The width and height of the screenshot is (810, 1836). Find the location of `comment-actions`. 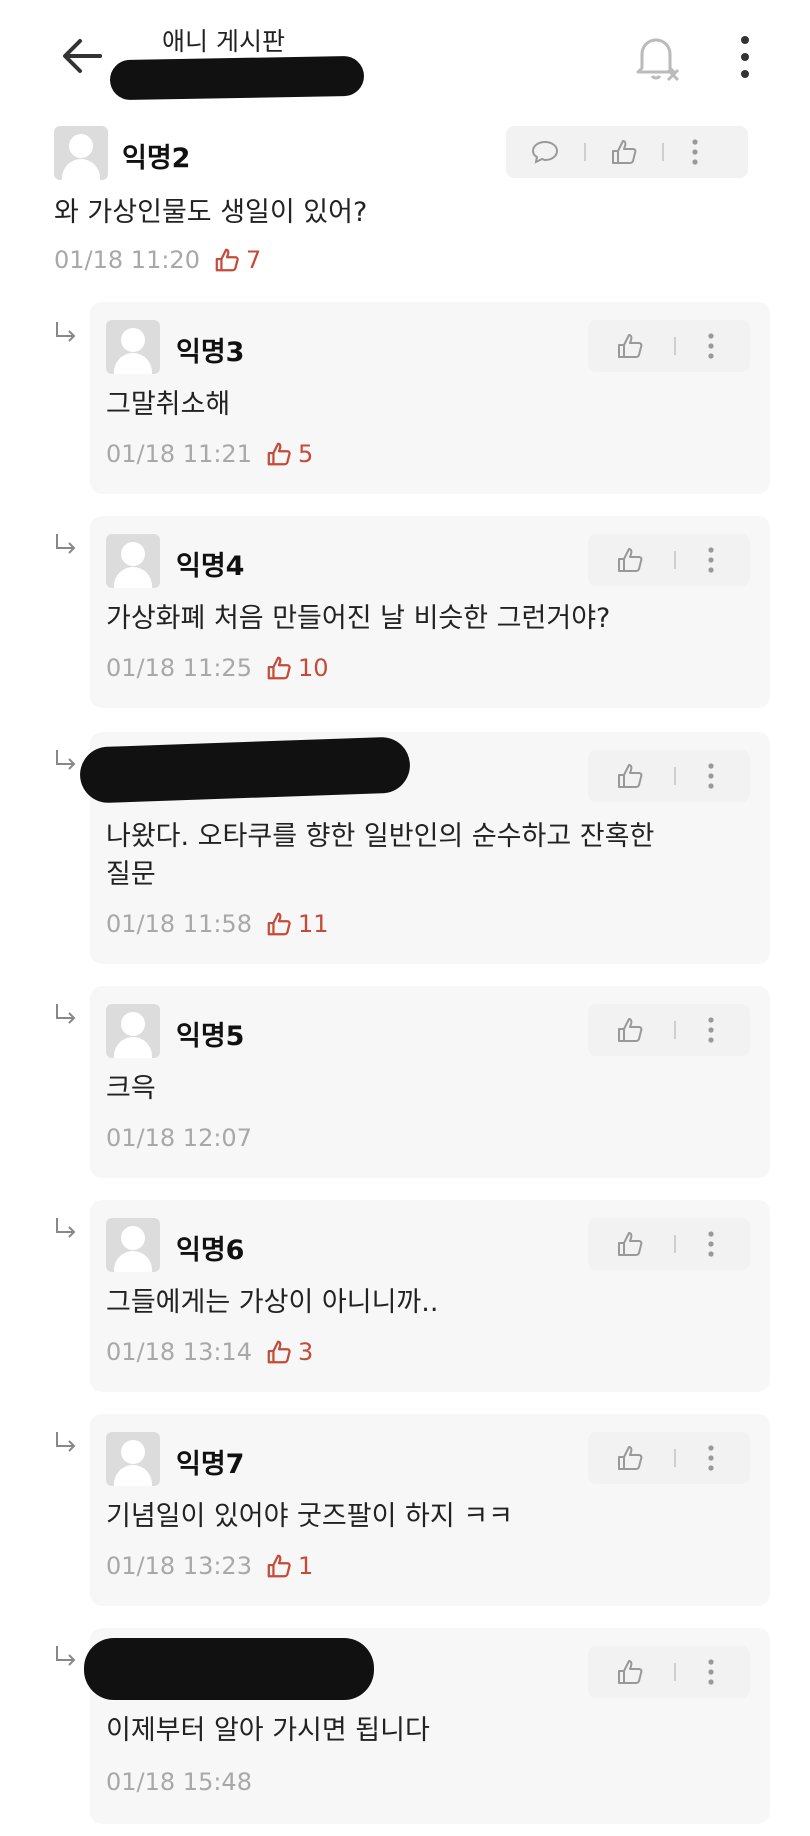

comment-actions is located at coordinates (627, 152).